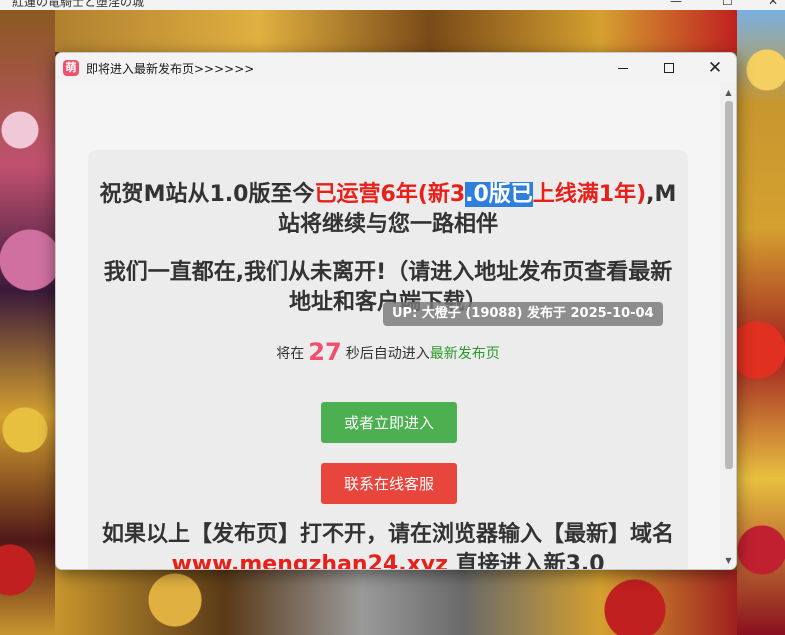 This screenshot has height=635, width=785. What do you see at coordinates (761, 322) in the screenshot?
I see `background-artwork-right` at bounding box center [761, 322].